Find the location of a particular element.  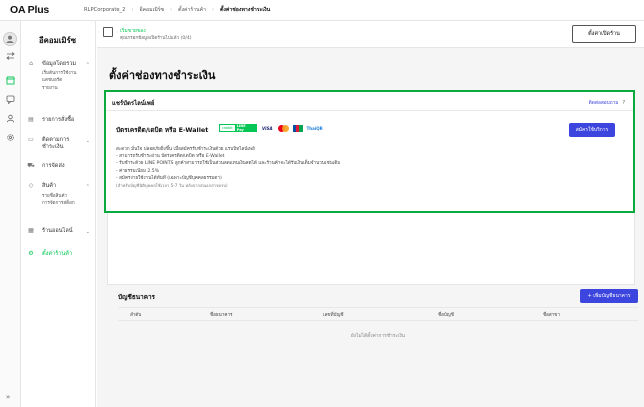

person-icon is located at coordinates (10, 118).